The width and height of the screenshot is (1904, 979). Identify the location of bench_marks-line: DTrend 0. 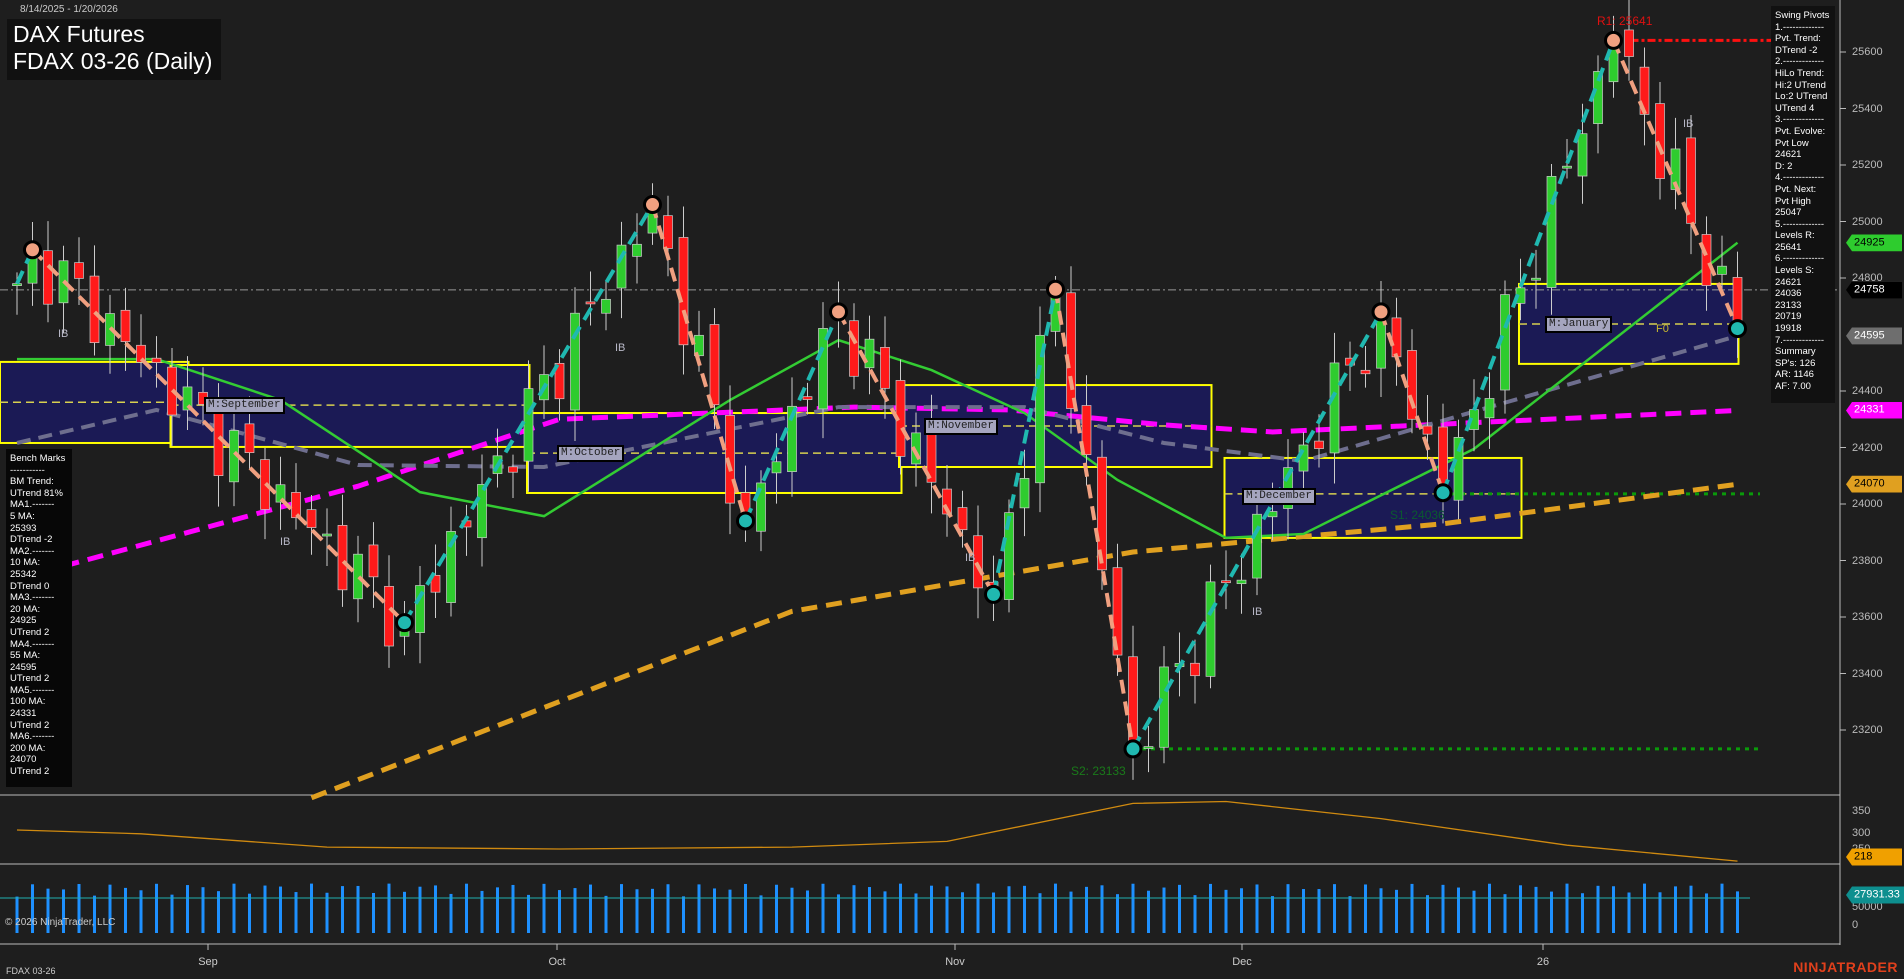
(30, 586).